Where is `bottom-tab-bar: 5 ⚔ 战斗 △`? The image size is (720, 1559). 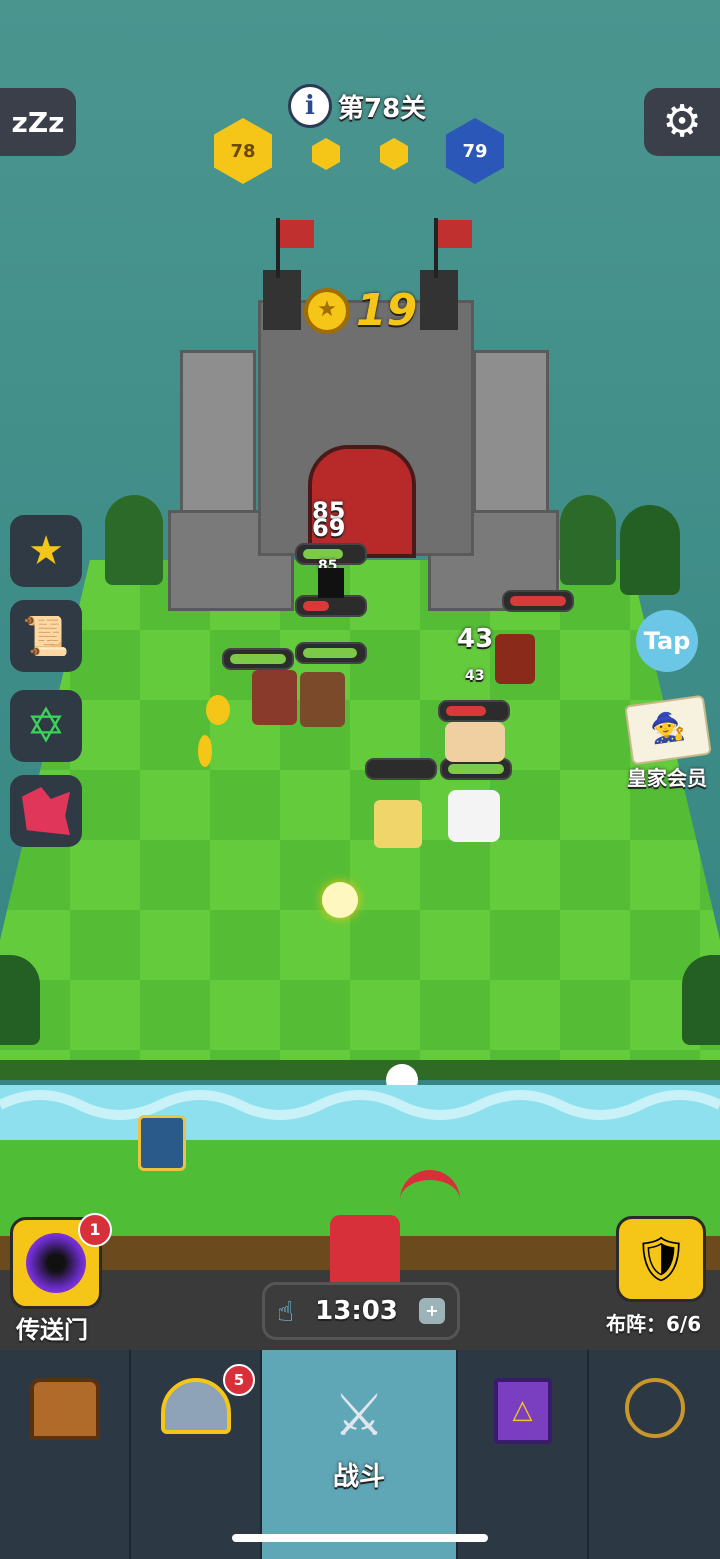
bottom-tab-bar: 5 ⚔ 战斗 △ is located at coordinates (360, 1454).